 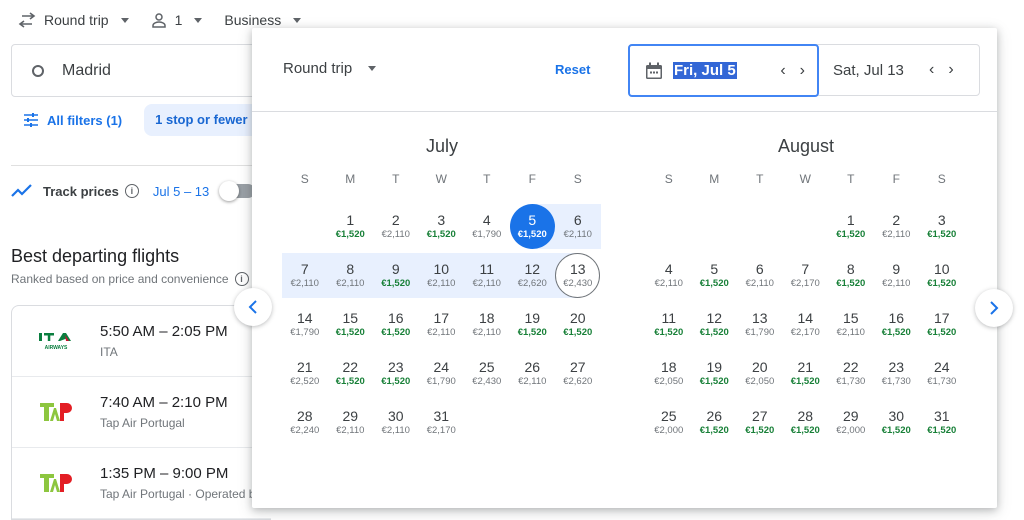 I want to click on calendar-day: 27 €1,520, so click(x=760, y=422).